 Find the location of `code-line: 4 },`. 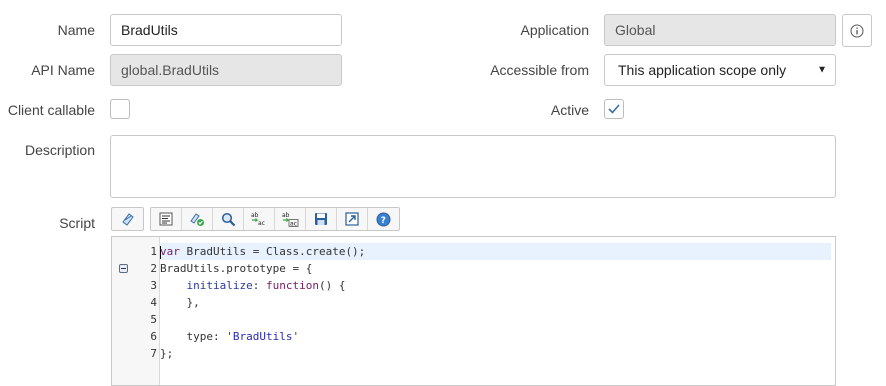

code-line: 4 }, is located at coordinates (490, 302).